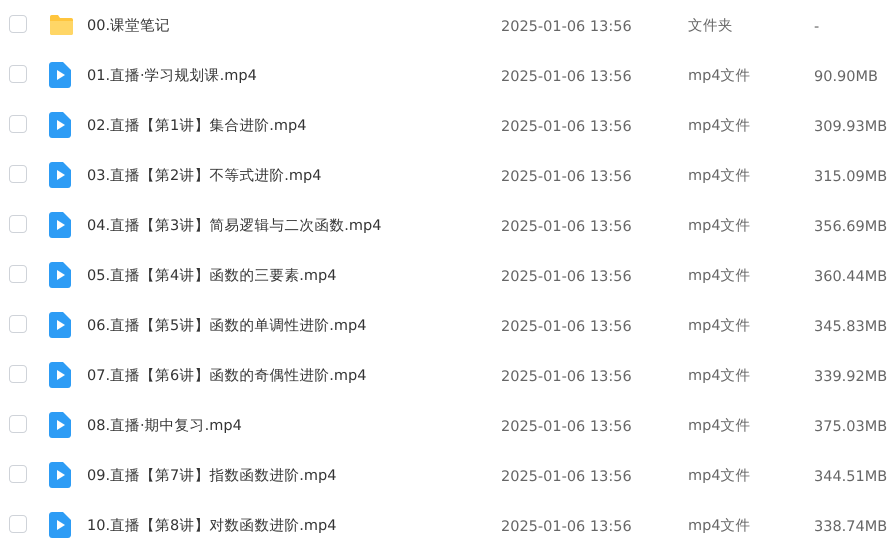  What do you see at coordinates (851, 126) in the screenshot?
I see `file-size: 309.93MB` at bounding box center [851, 126].